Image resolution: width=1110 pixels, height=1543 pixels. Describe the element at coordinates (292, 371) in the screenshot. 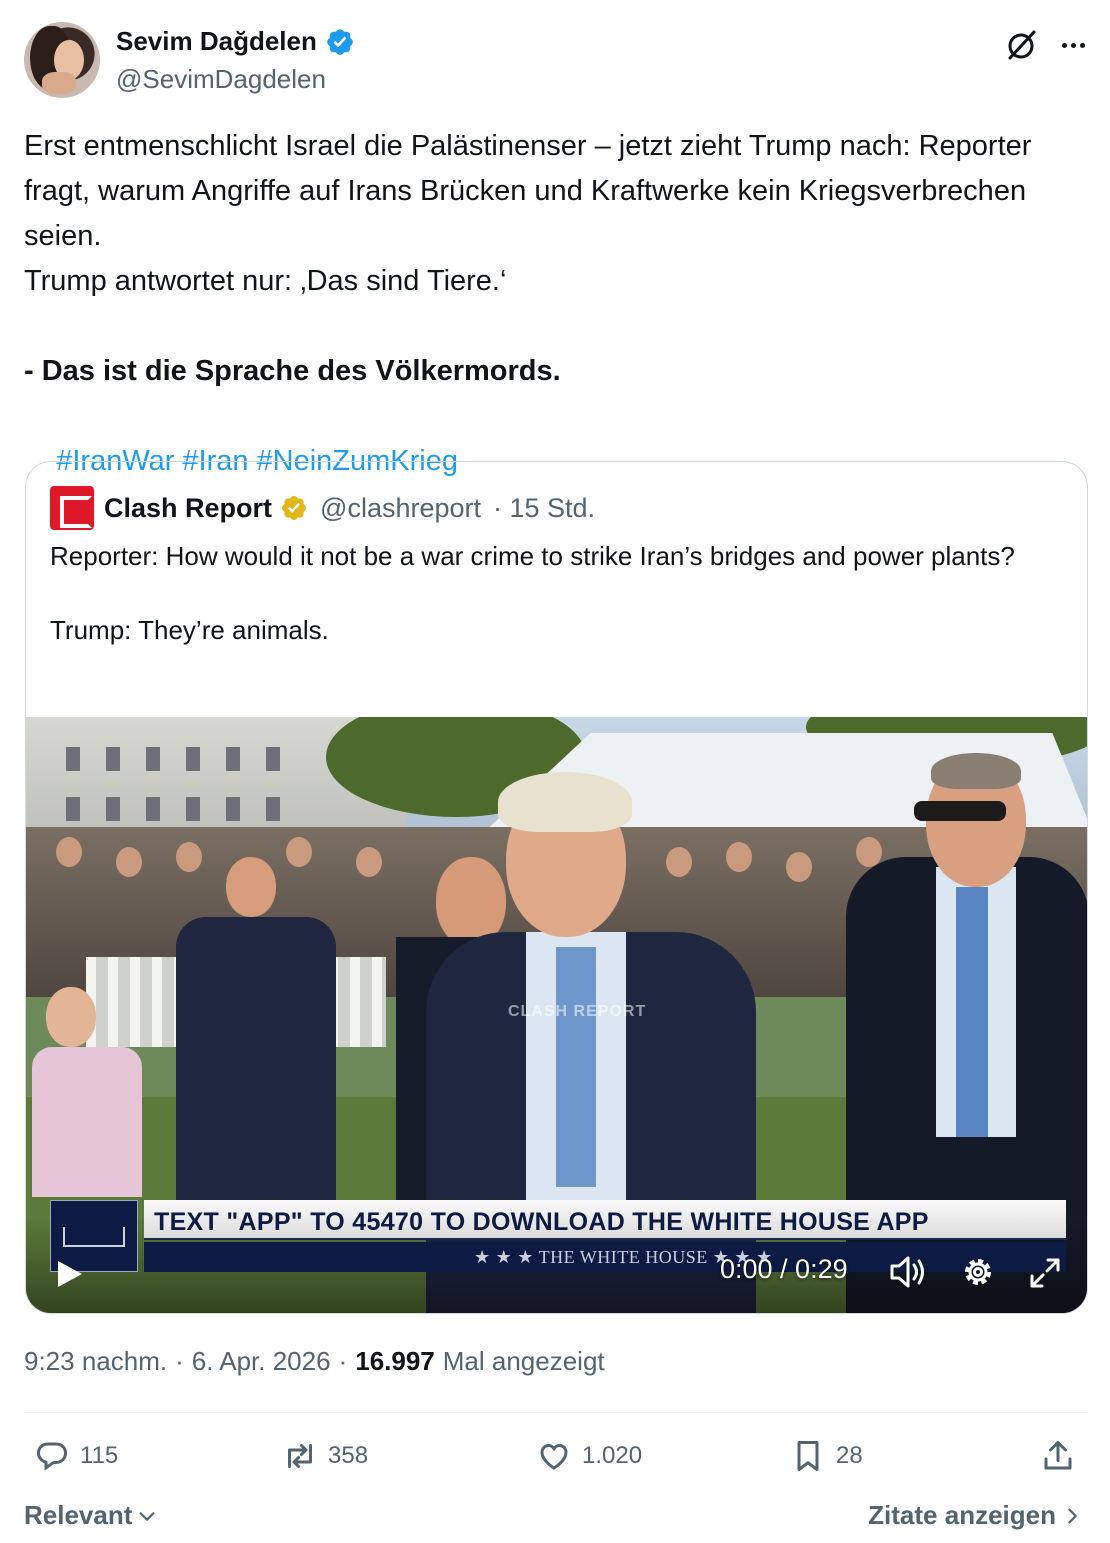

I see `post-bold-line: - Das ist die Sprache des Völkermords.` at that location.